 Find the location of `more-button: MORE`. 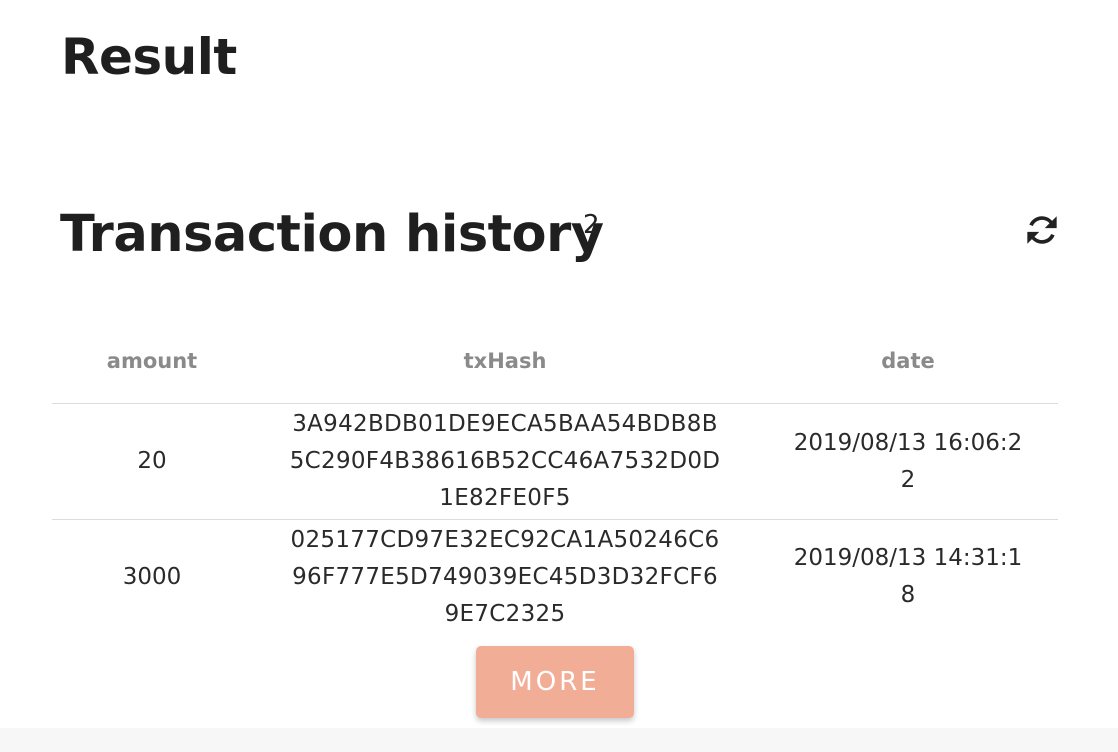

more-button: MORE is located at coordinates (555, 682).